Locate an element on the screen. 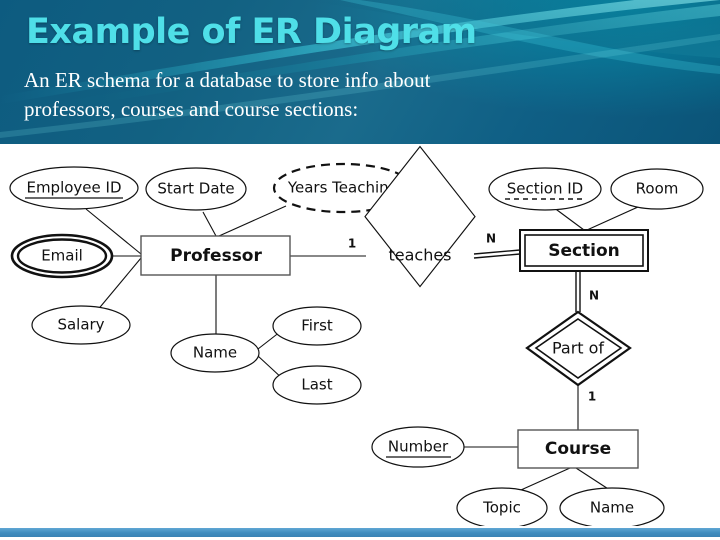 The height and width of the screenshot is (540, 720). attribute-number: Number is located at coordinates (418, 447).